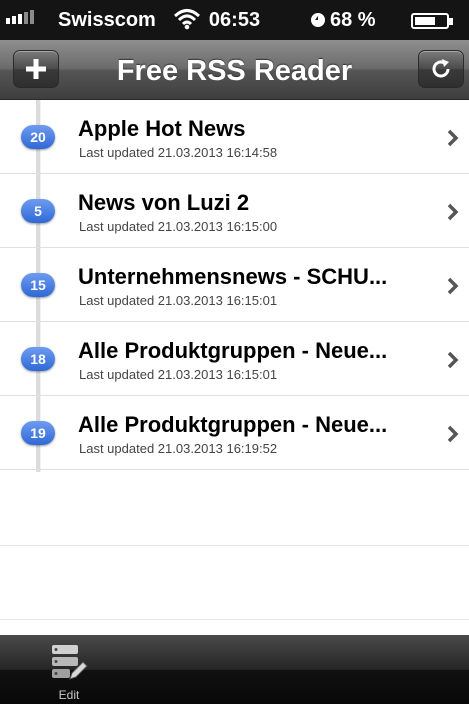  I want to click on tab-bar: Edit, so click(234, 669).